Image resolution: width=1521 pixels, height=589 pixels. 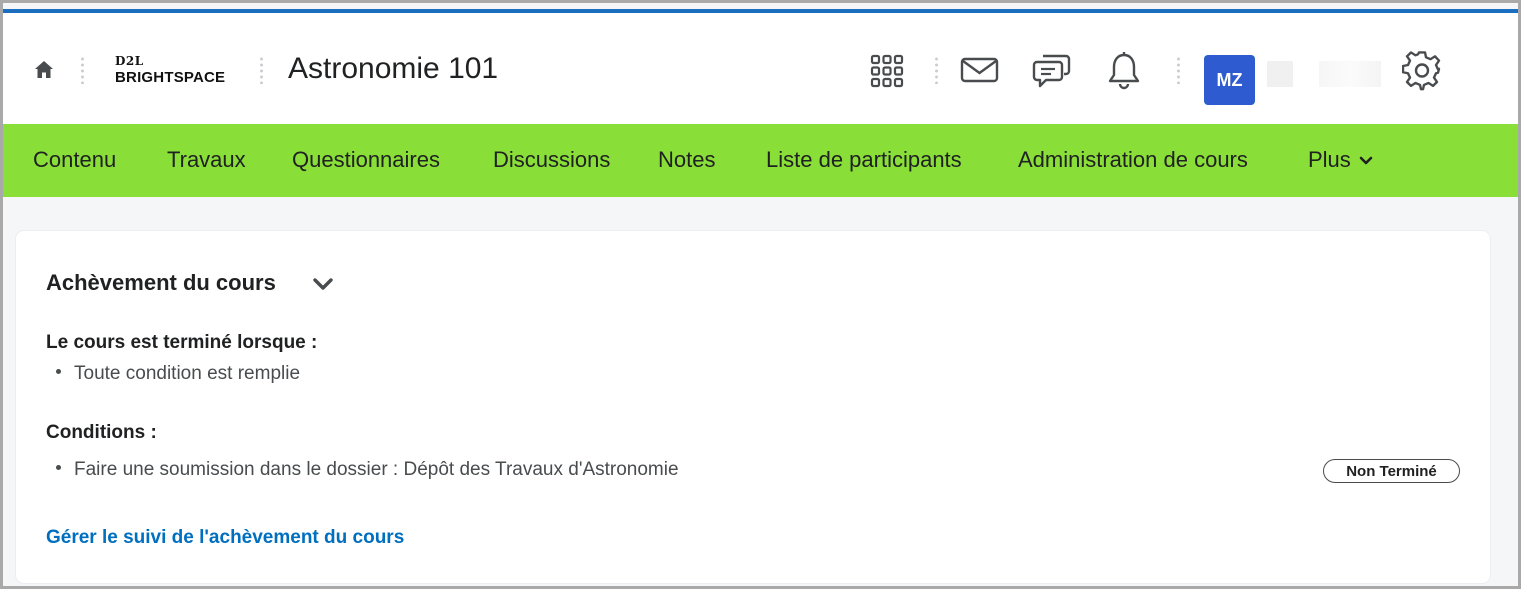 What do you see at coordinates (1350, 74) in the screenshot?
I see `user-role-placeholder` at bounding box center [1350, 74].